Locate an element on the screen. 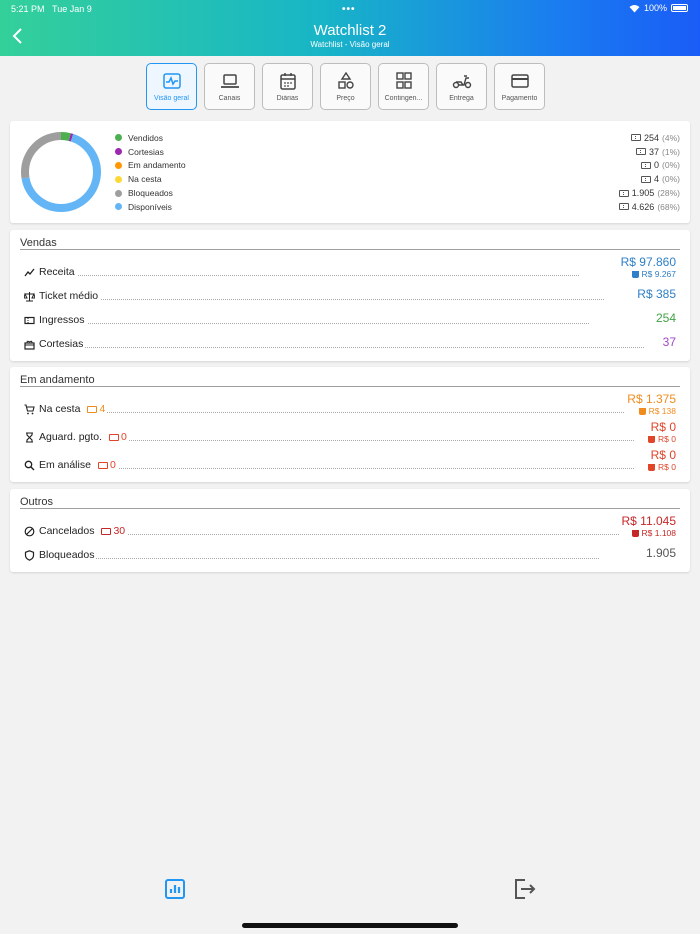  ticket-medio-value: R$ 385 is located at coordinates (656, 294).